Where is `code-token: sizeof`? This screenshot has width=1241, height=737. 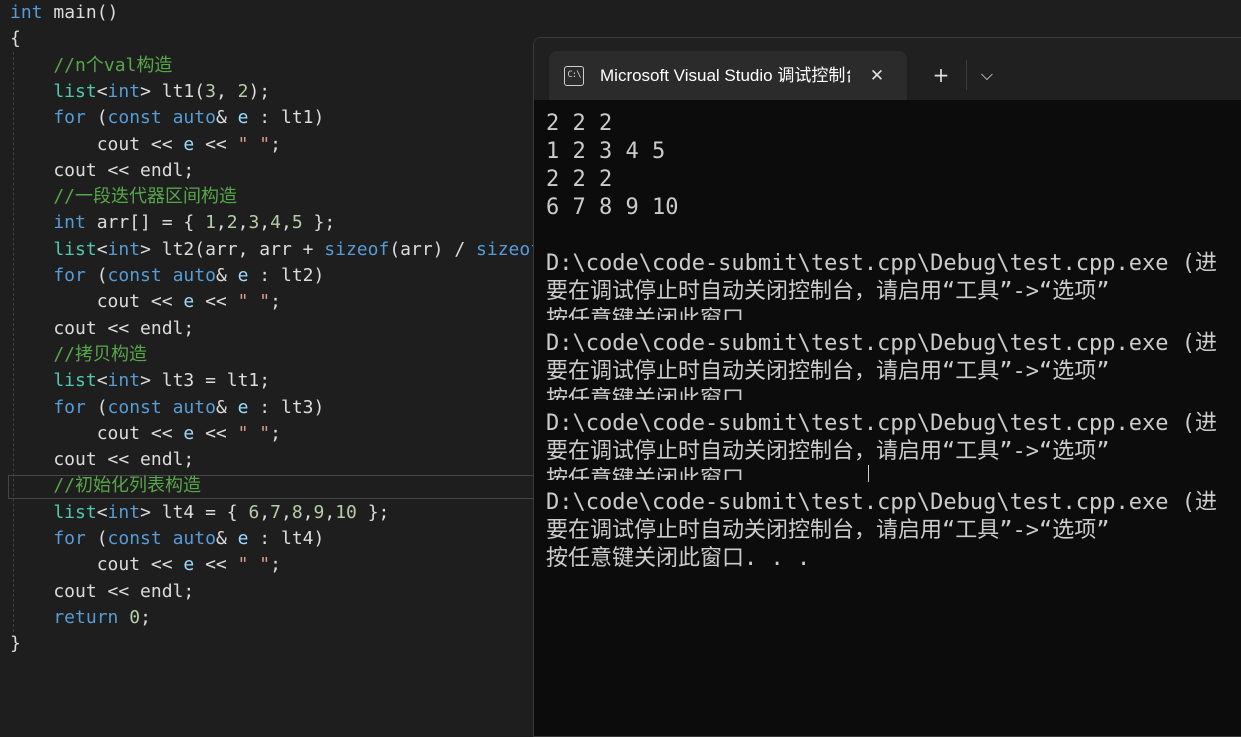
code-token: sizeof is located at coordinates (357, 249).